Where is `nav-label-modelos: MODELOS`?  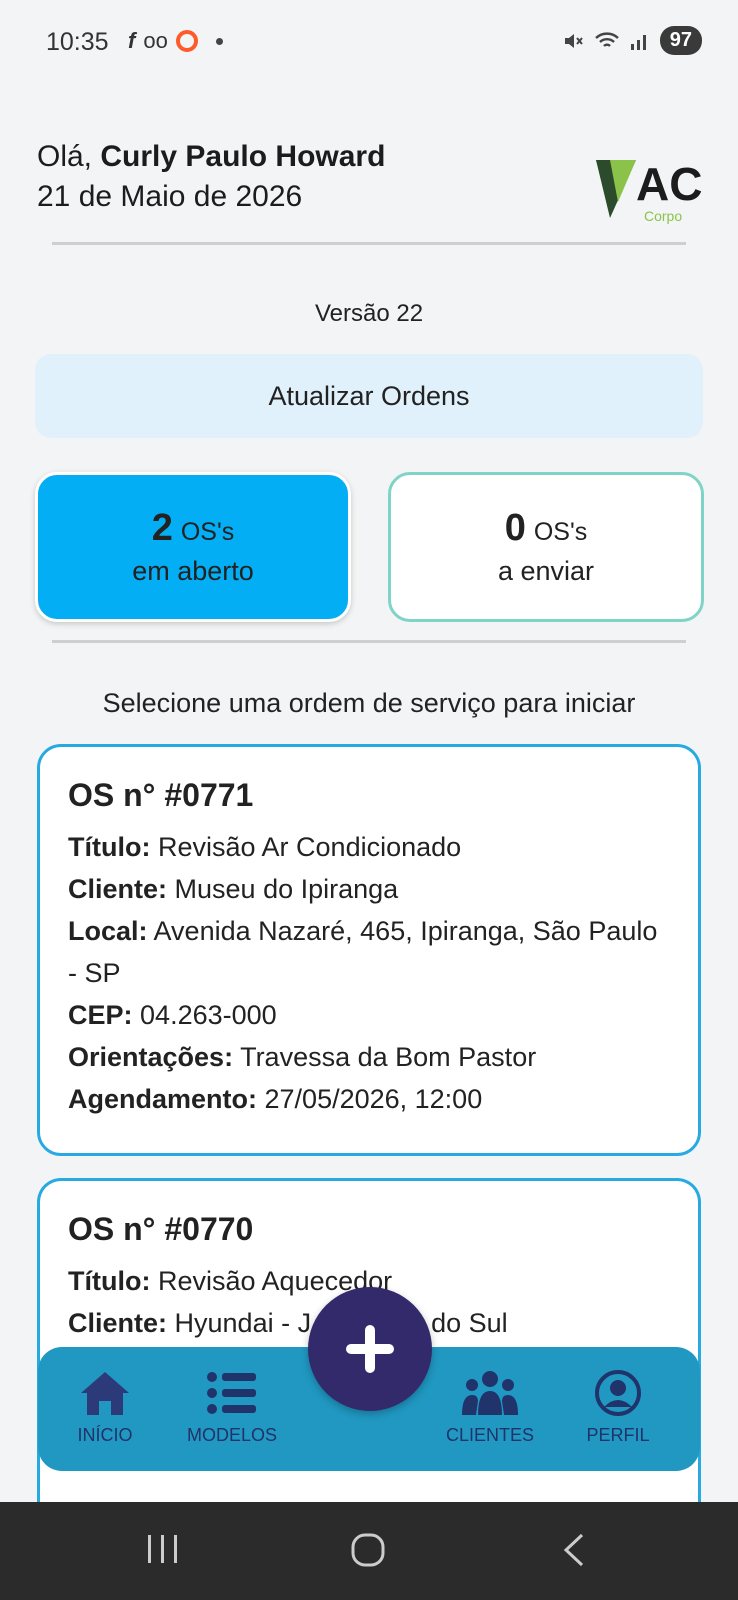
nav-label-modelos: MODELOS is located at coordinates (232, 1435).